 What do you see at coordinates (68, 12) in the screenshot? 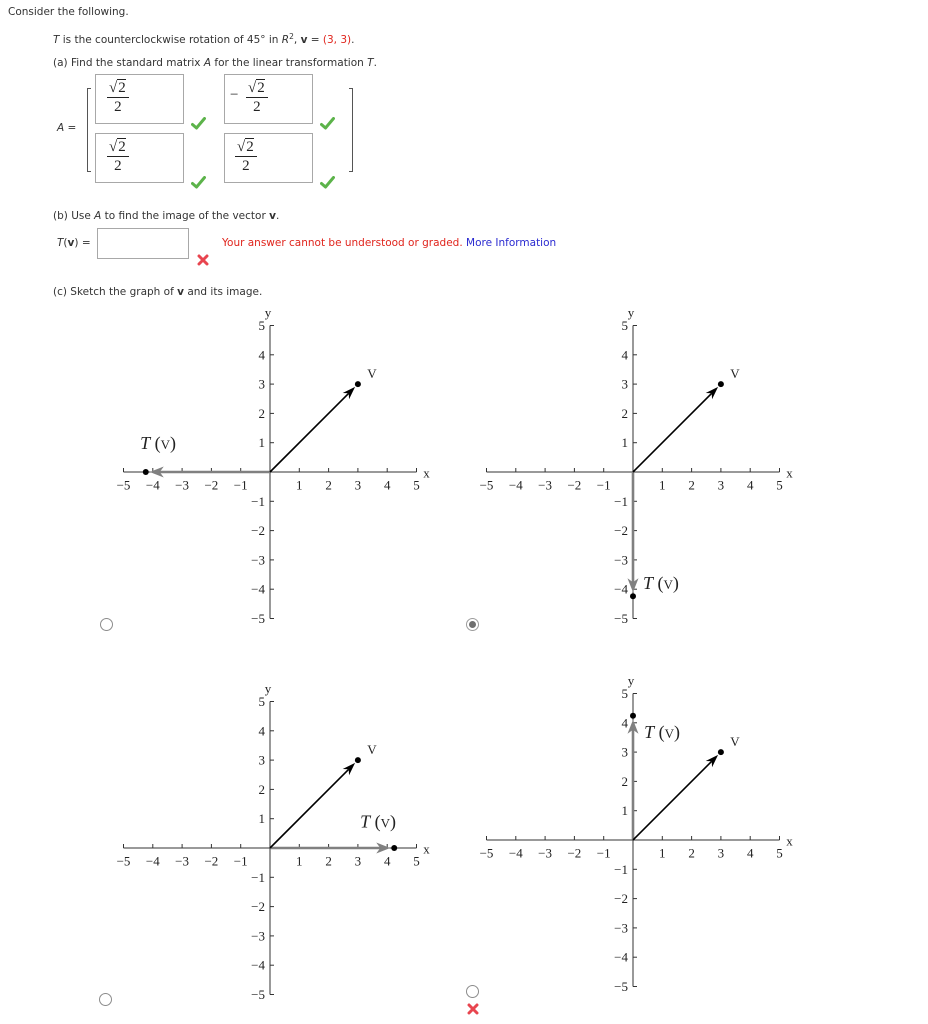
I see `intro-text: Consider the following.` at bounding box center [68, 12].